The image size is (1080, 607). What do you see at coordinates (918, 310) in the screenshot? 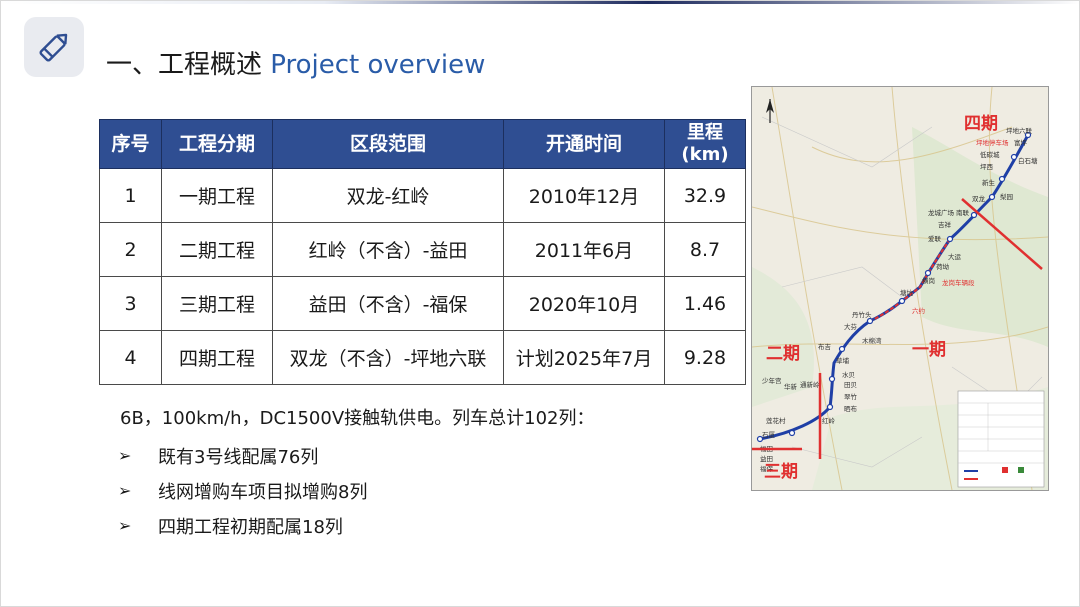
I see `station-label: 六约` at bounding box center [918, 310].